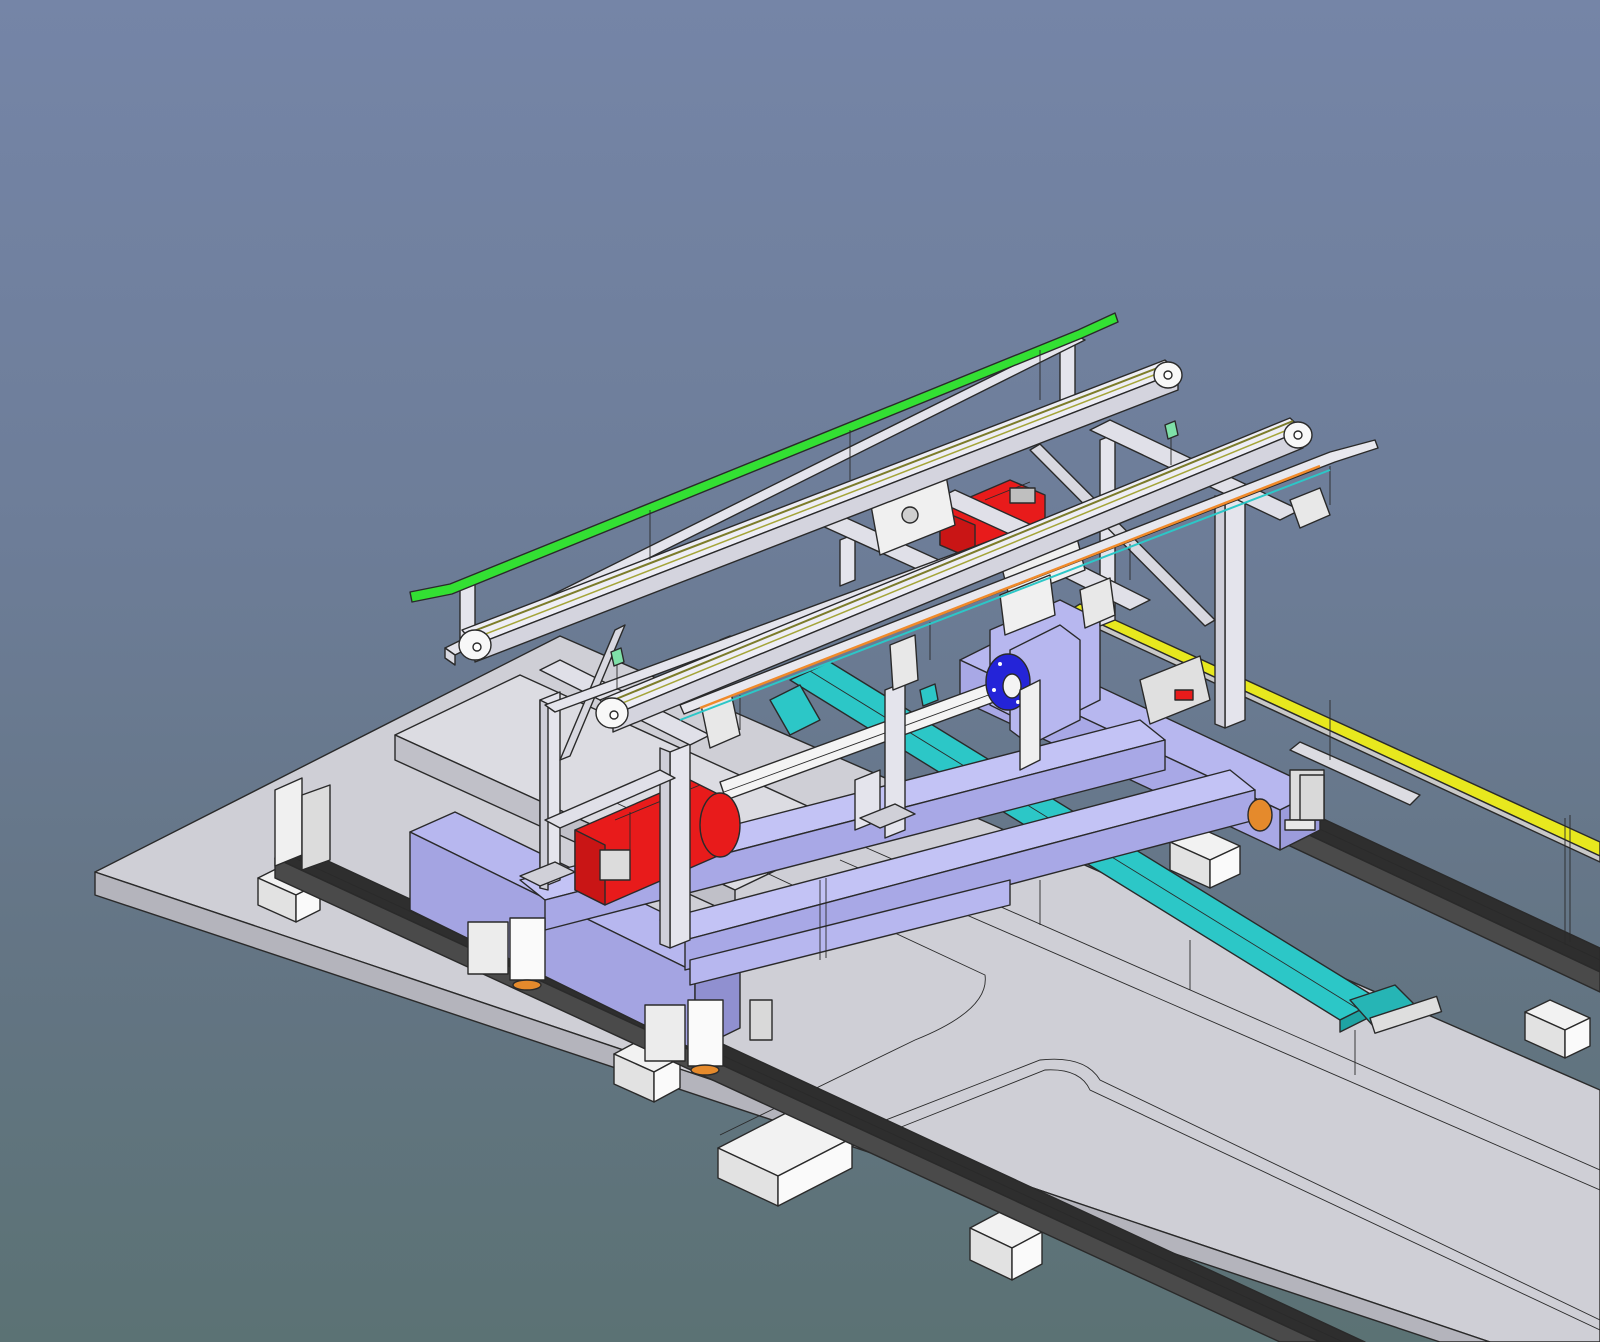 The height and width of the screenshot is (1342, 1600). I want to click on end-stop-bracket, so click(302, 824).